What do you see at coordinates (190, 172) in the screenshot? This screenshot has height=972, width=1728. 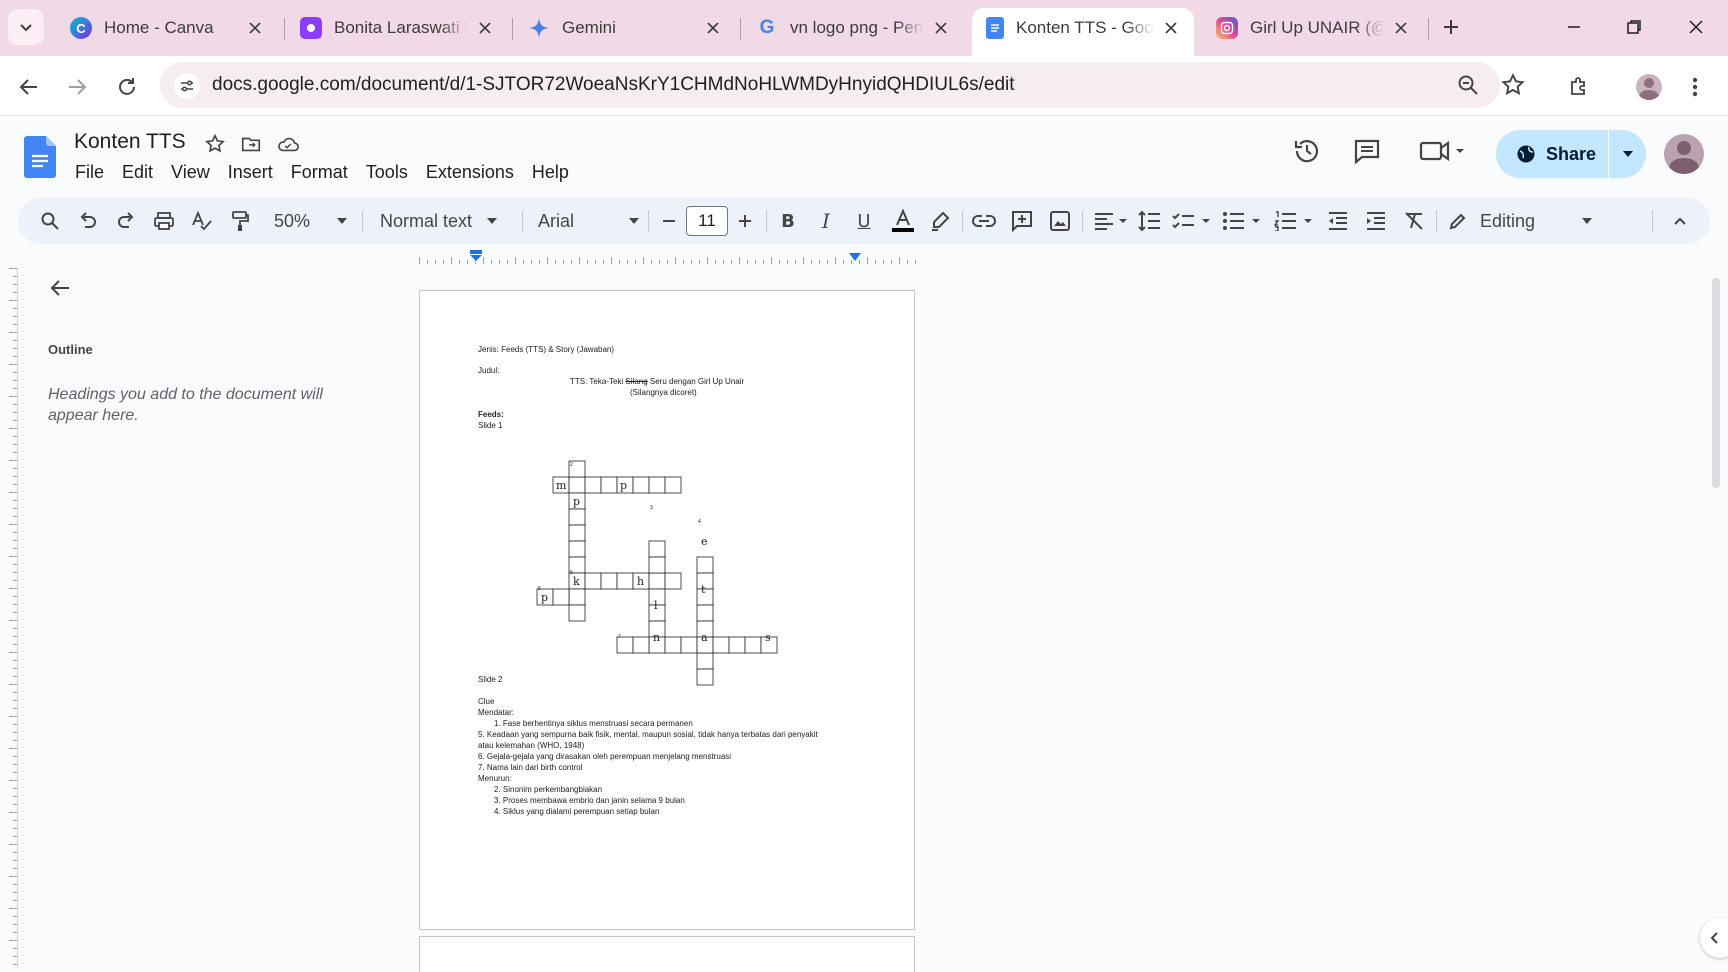 I see `menu-view: View` at bounding box center [190, 172].